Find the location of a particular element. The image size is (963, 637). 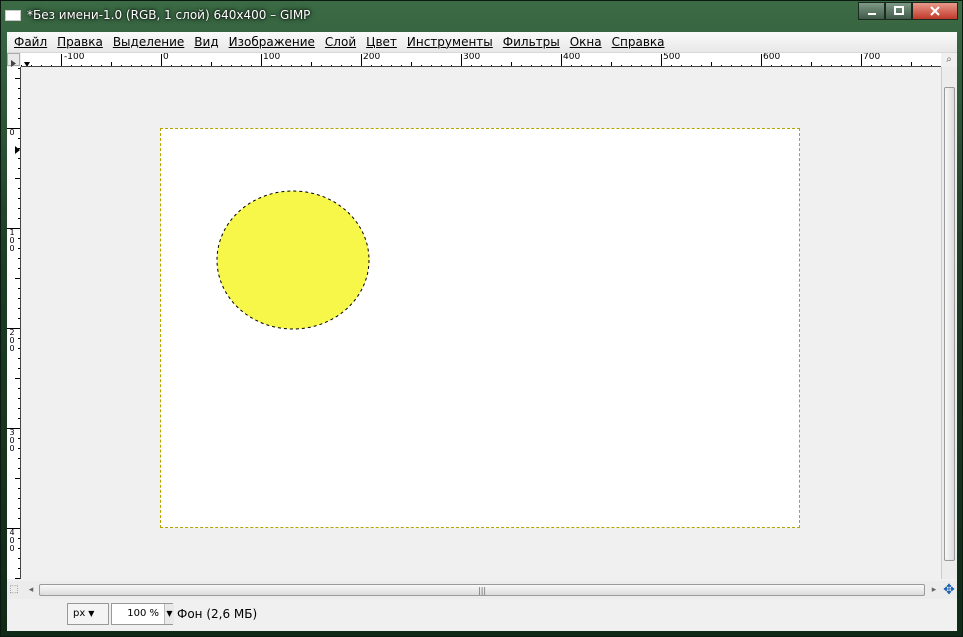

hruler-label: 700 is located at coordinates (872, 57).